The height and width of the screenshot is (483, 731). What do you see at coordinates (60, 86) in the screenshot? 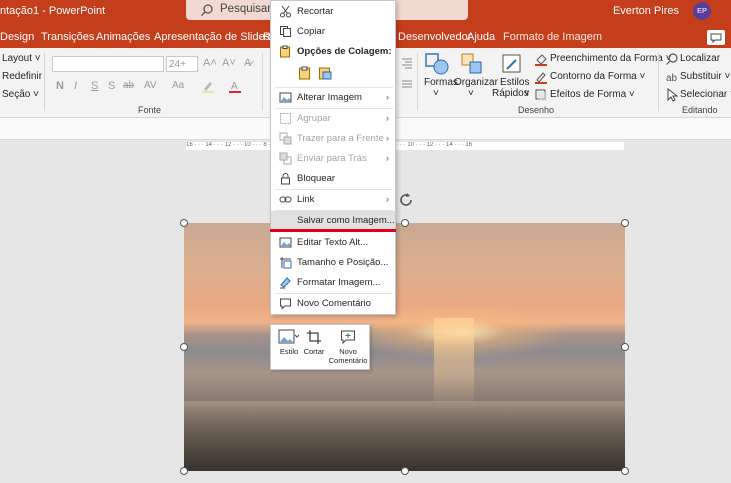
I see `bold-button: N` at bounding box center [60, 86].